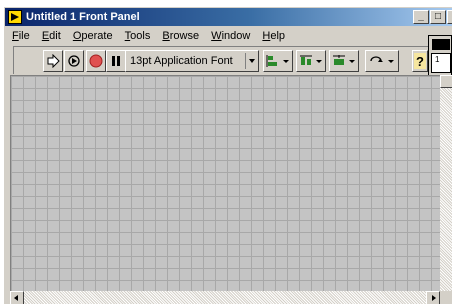  What do you see at coordinates (15, 17) in the screenshot?
I see `labview-app-icon` at bounding box center [15, 17].